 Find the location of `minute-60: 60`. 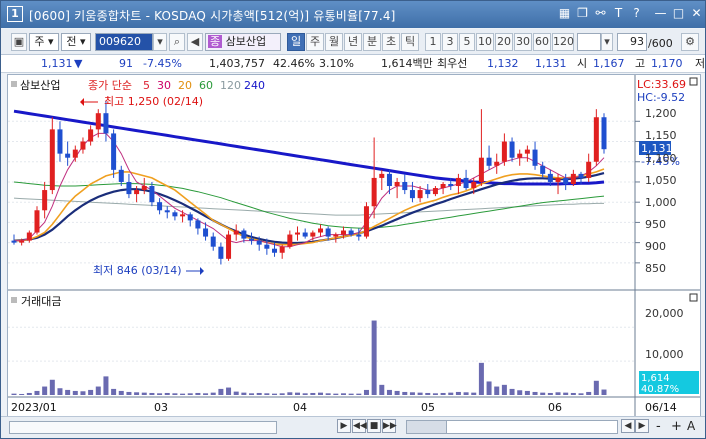

minute-60: 60 is located at coordinates (542, 42).